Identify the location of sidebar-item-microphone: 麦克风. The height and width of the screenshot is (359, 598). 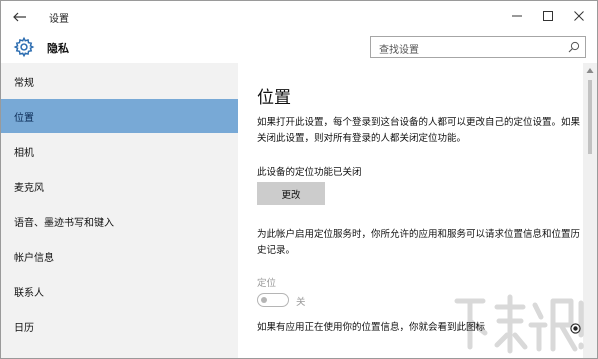
(119, 186).